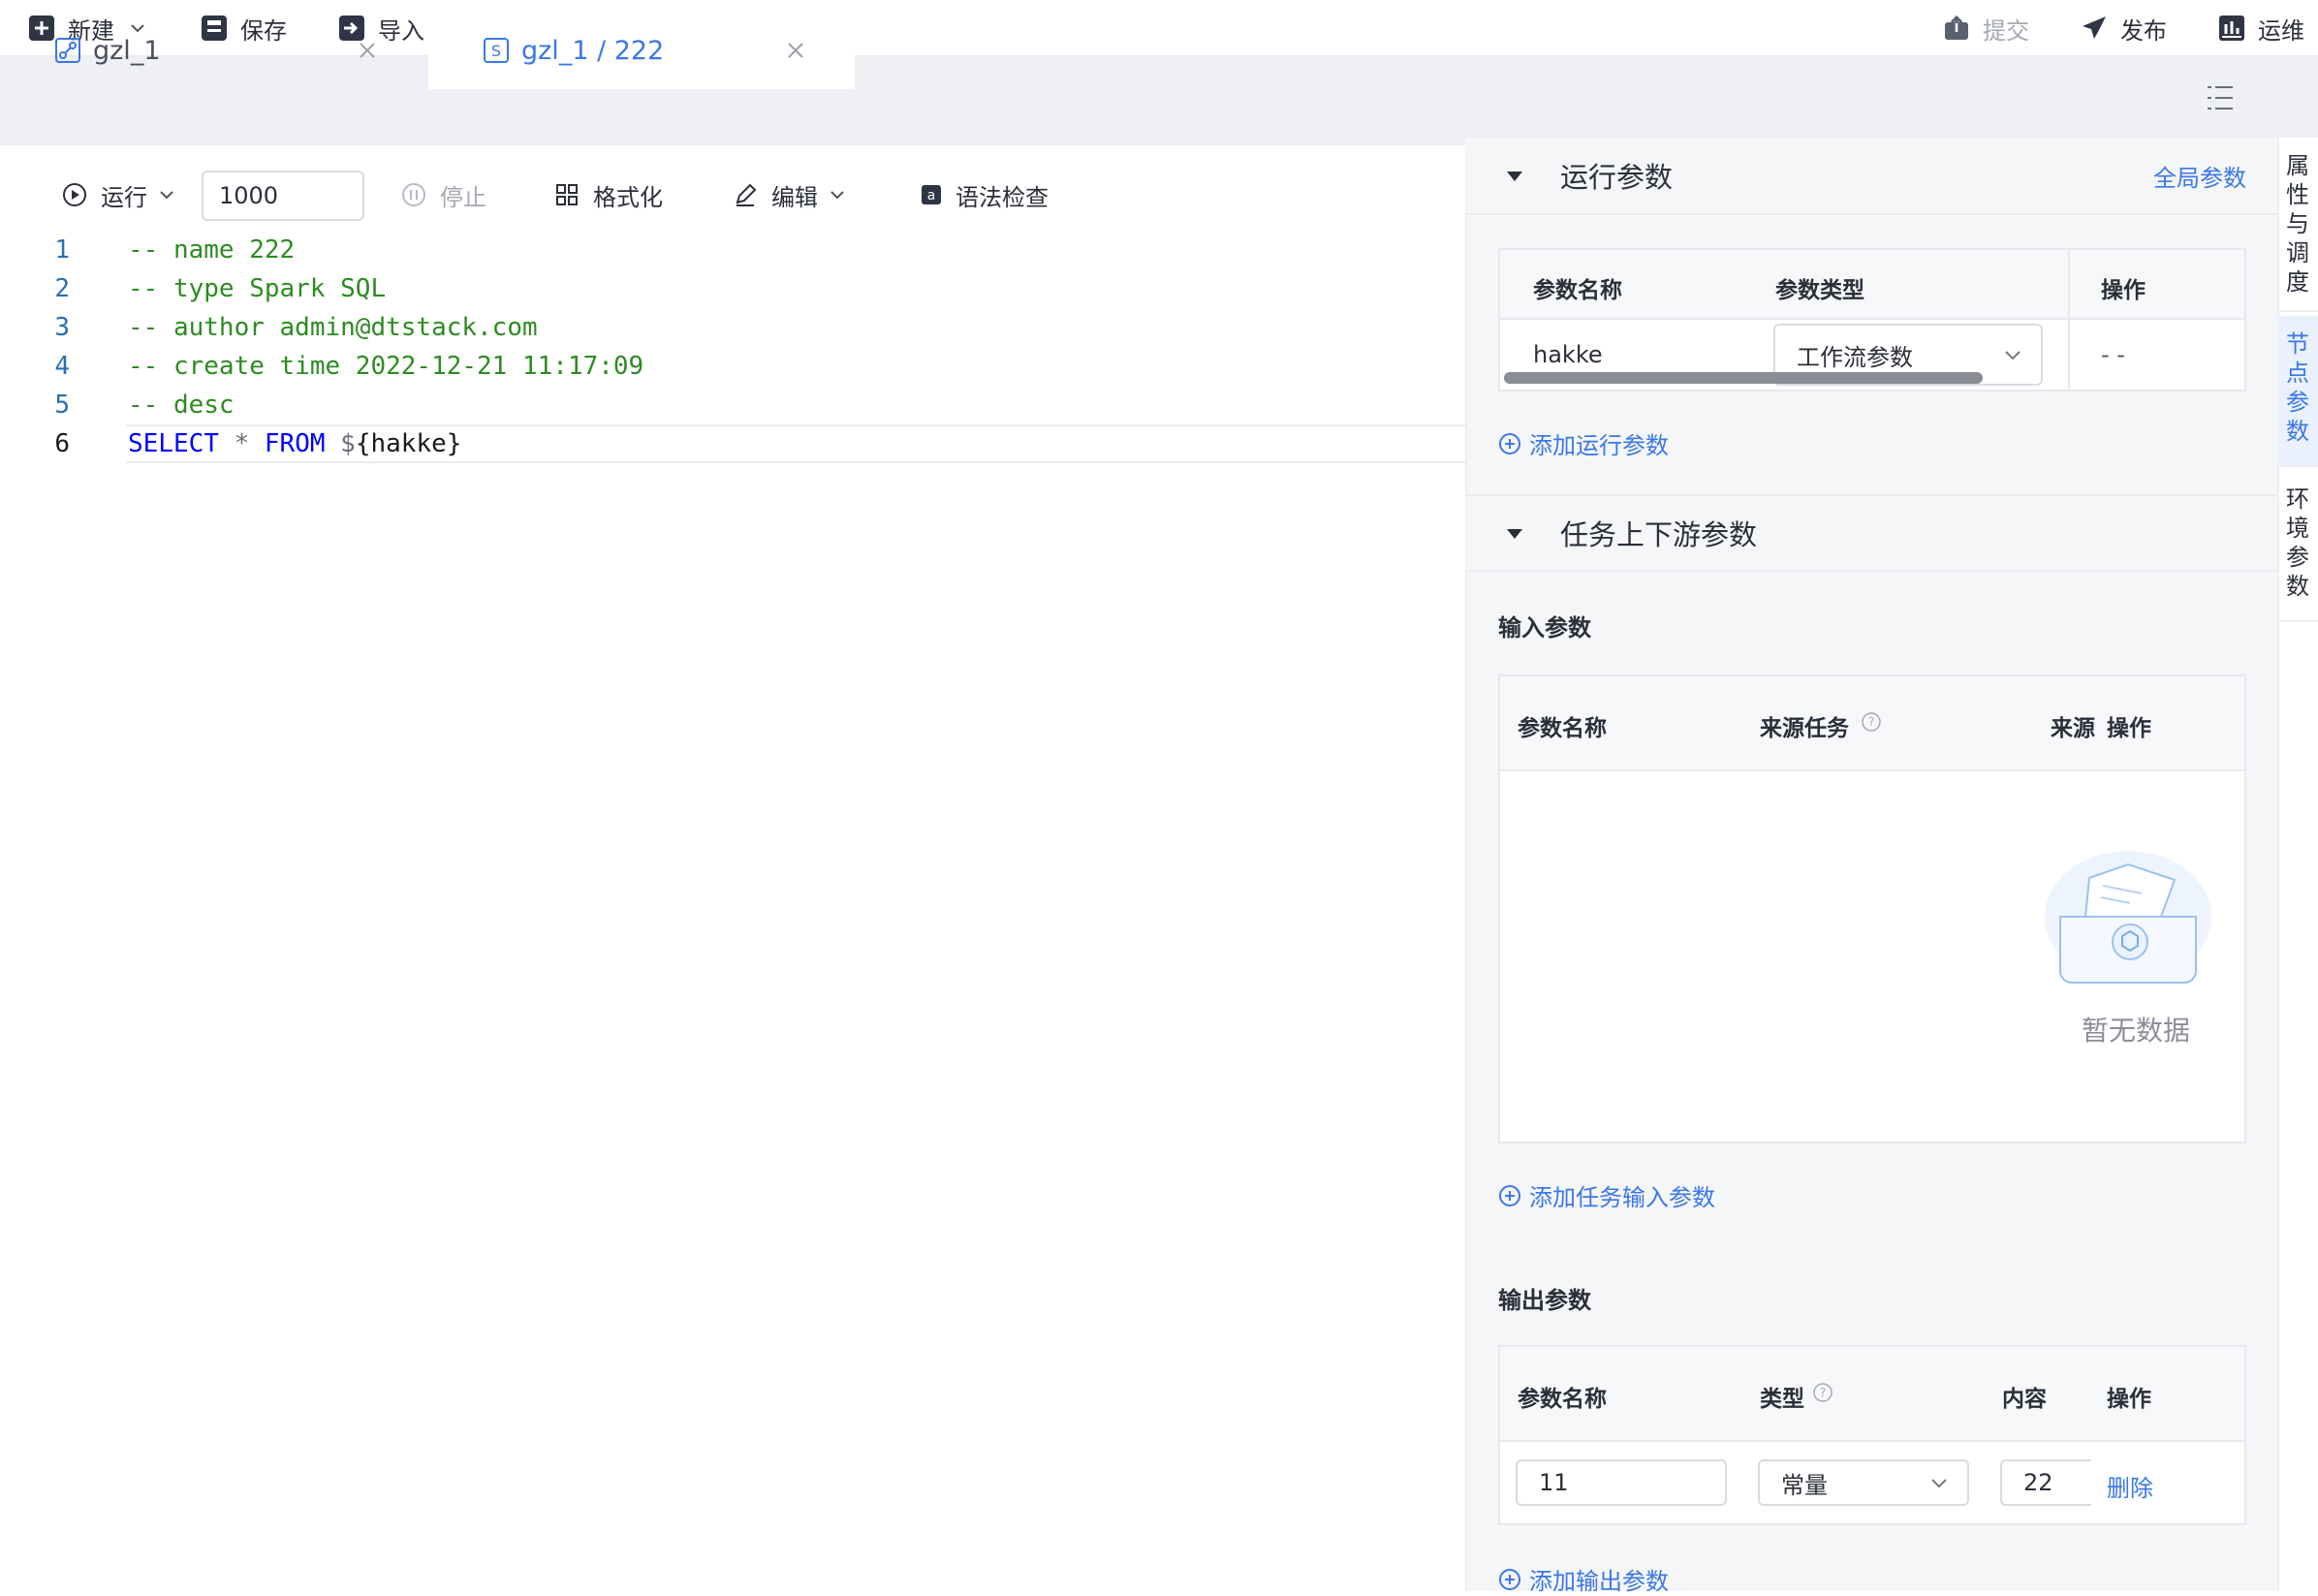 This screenshot has width=2318, height=1596. What do you see at coordinates (413, 194) in the screenshot?
I see `pause-circle-icon` at bounding box center [413, 194].